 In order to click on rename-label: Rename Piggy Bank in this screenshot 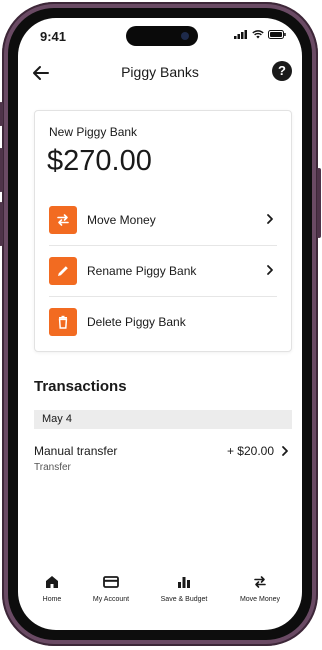, I will do `click(142, 271)`.